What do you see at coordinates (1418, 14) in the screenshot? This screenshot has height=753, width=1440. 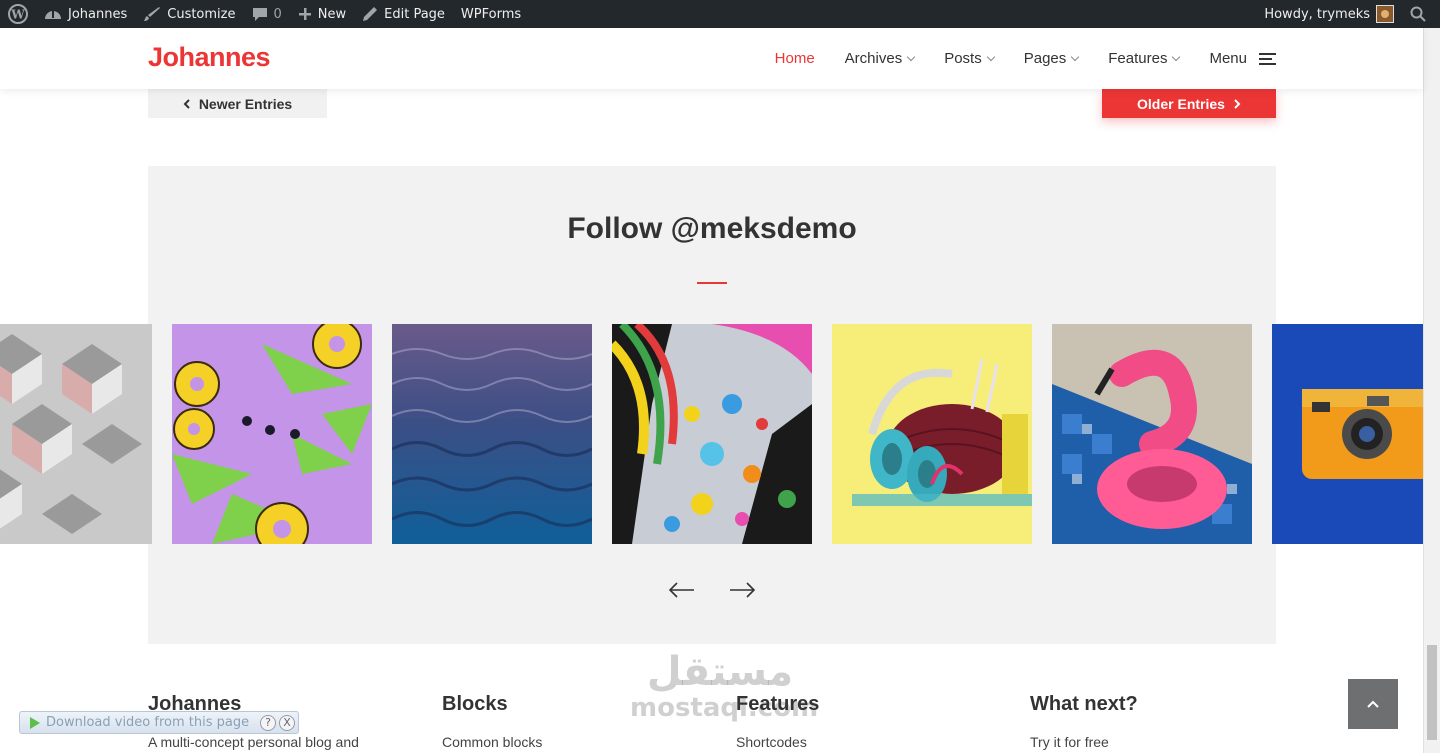 I see `search-icon` at bounding box center [1418, 14].